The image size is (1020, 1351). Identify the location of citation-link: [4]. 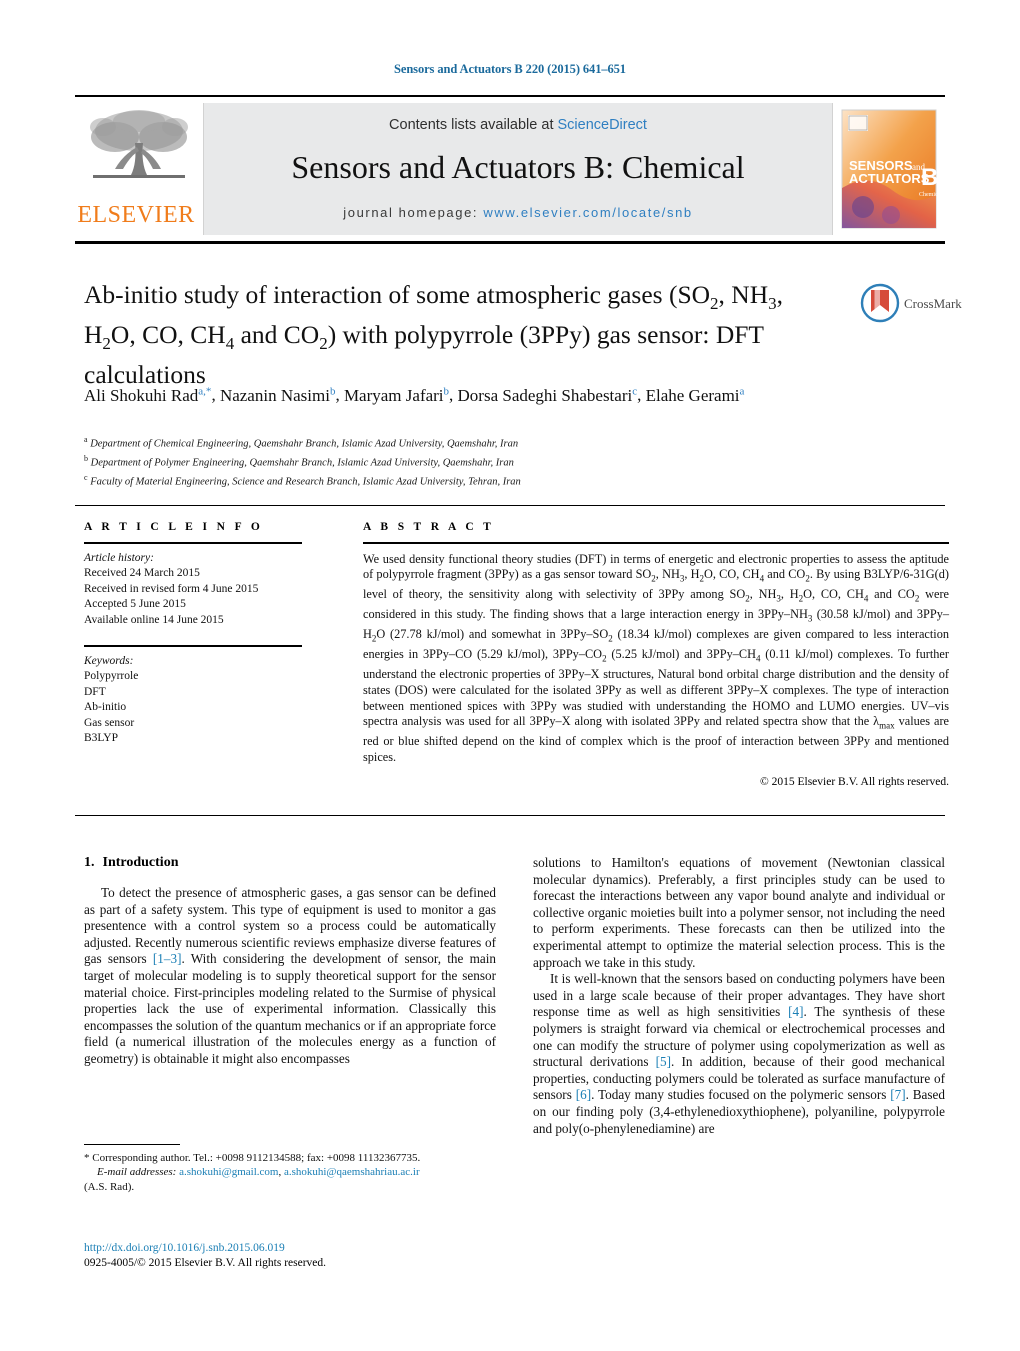
(795, 1011).